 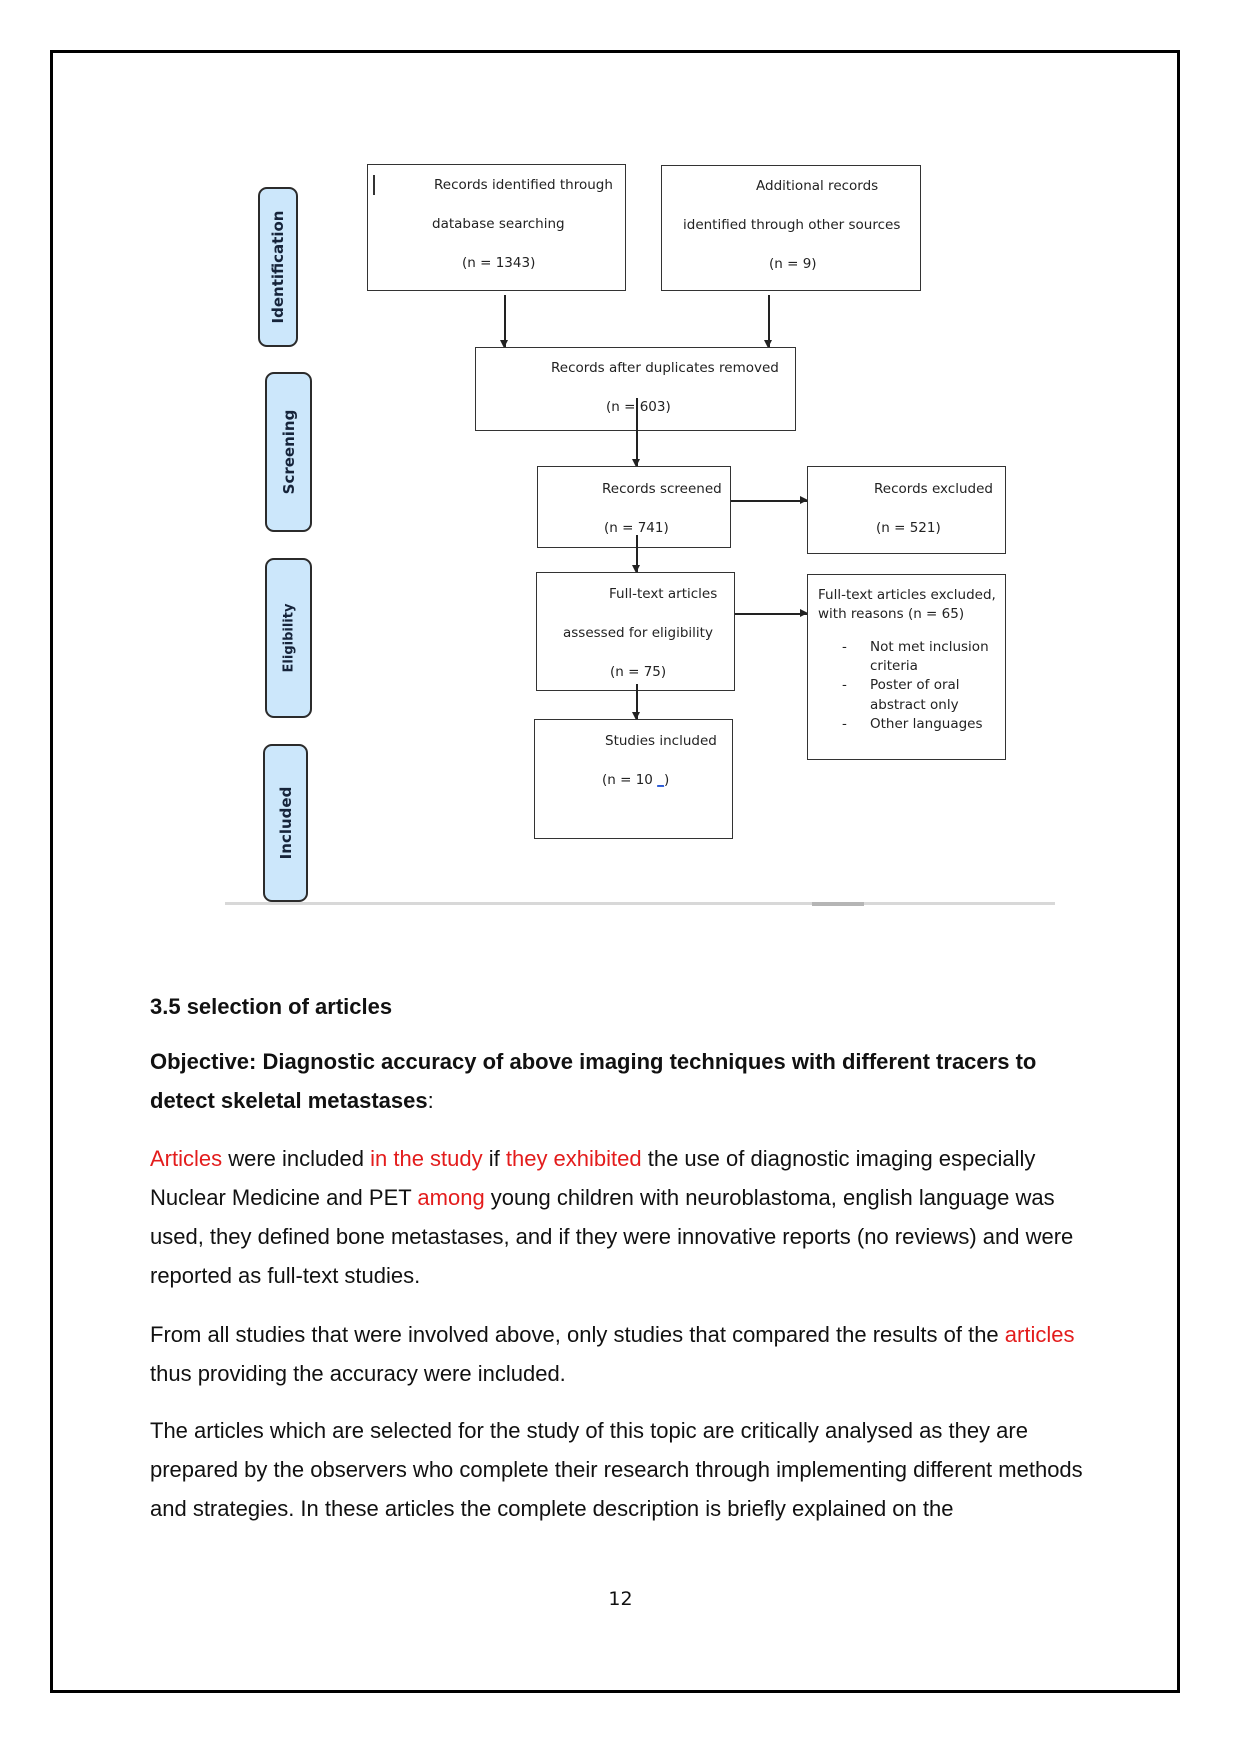 I want to click on arrow-duplicates-to-screened, so click(x=636, y=432).